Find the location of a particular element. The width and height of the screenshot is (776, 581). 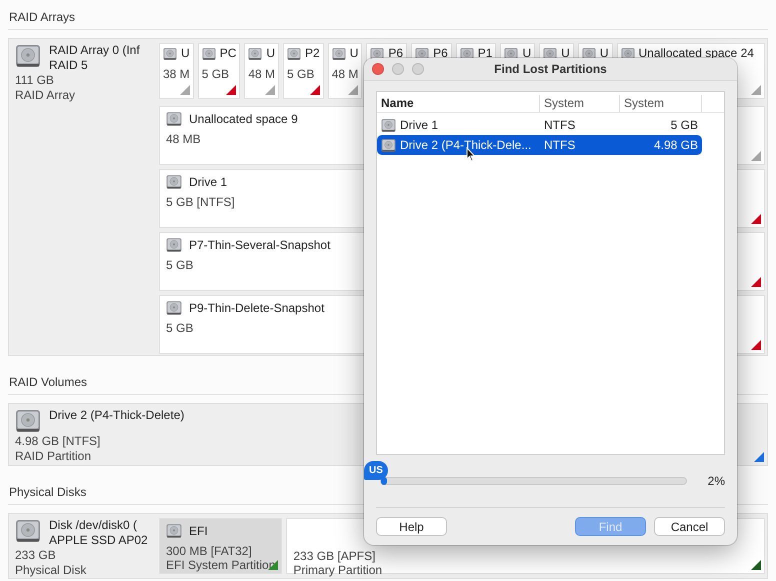

dialog-button: Cancel is located at coordinates (689, 526).